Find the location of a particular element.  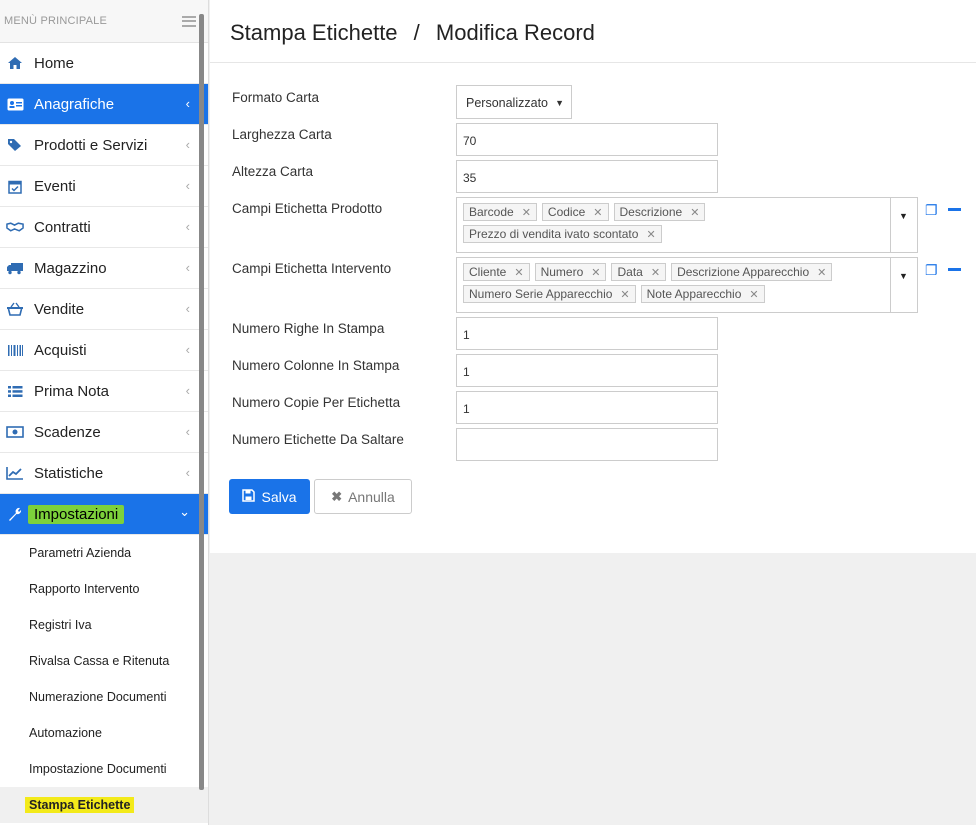

save-label: Salva is located at coordinates (279, 496).